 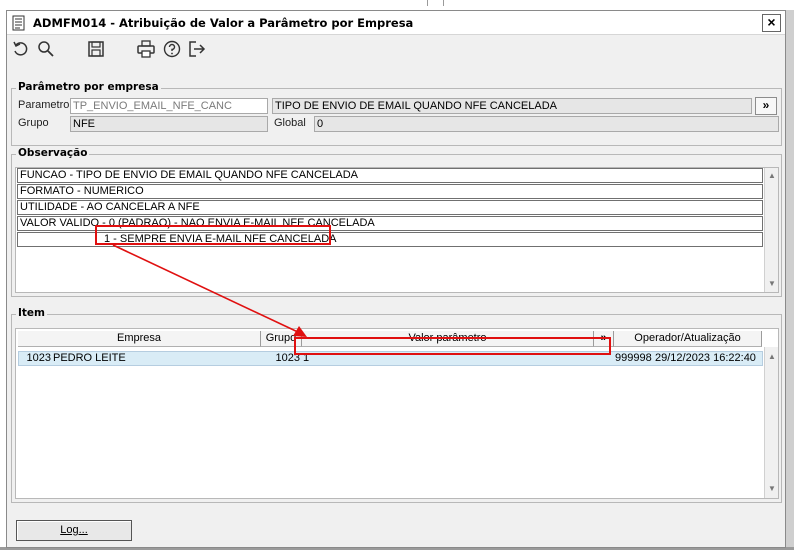 I want to click on column-header-empresa: Empresa, so click(x=139, y=339).